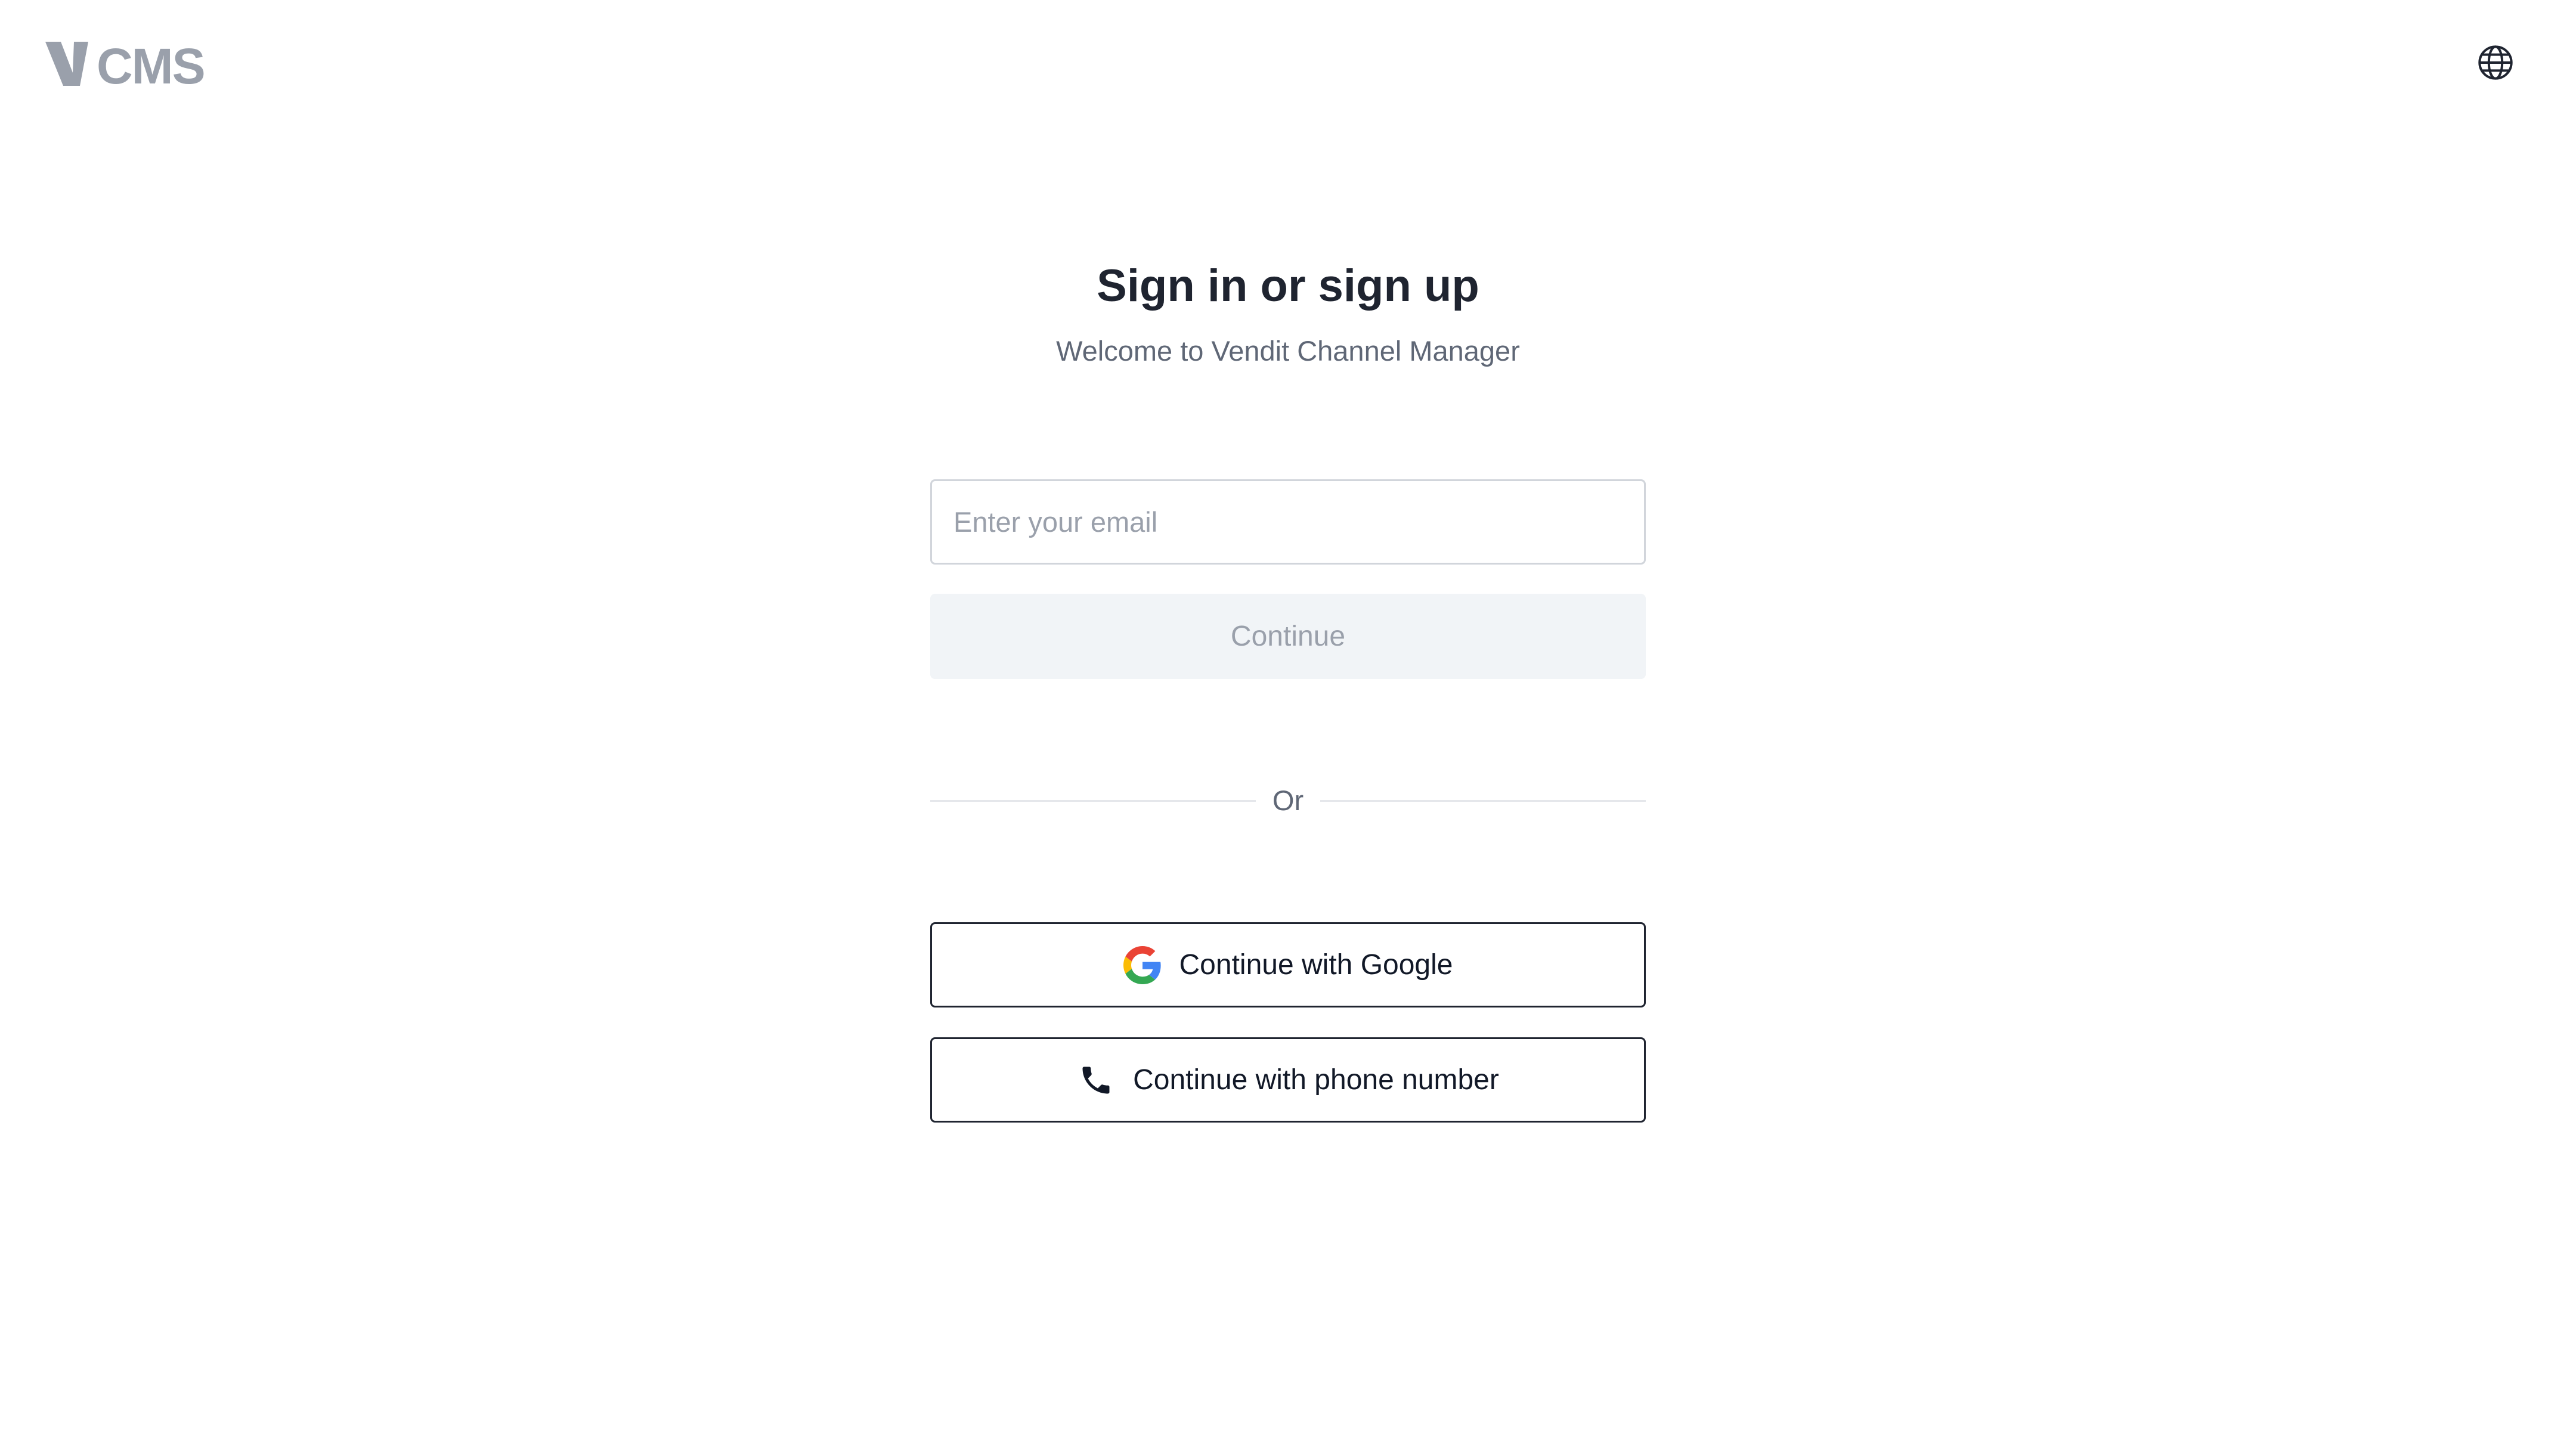  I want to click on divider-label: Or, so click(1288, 800).